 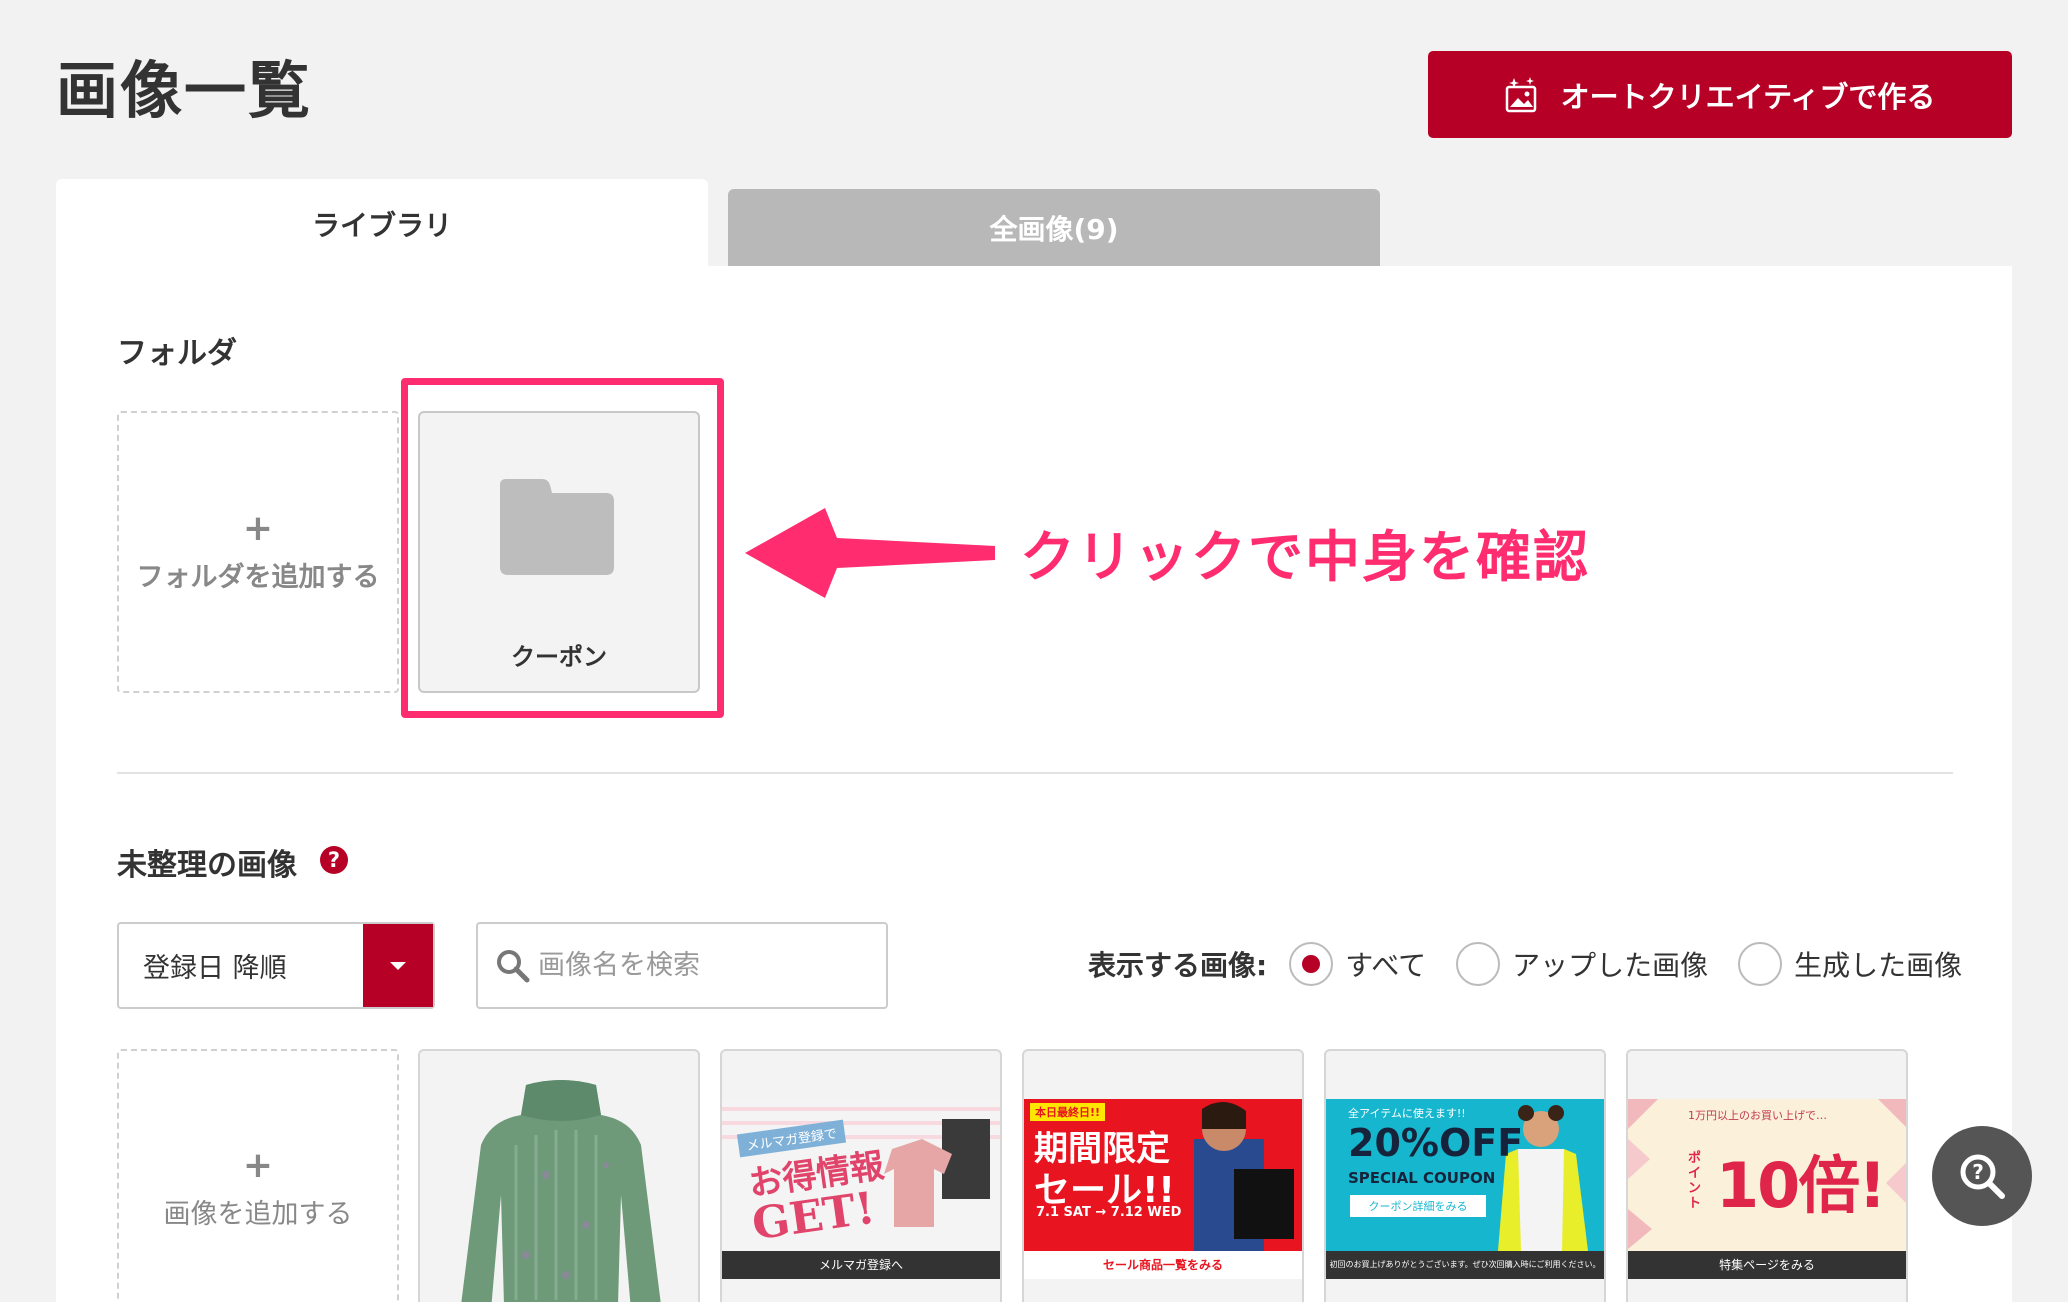 I want to click on folders-section-title: フォルダ, so click(x=177, y=353).